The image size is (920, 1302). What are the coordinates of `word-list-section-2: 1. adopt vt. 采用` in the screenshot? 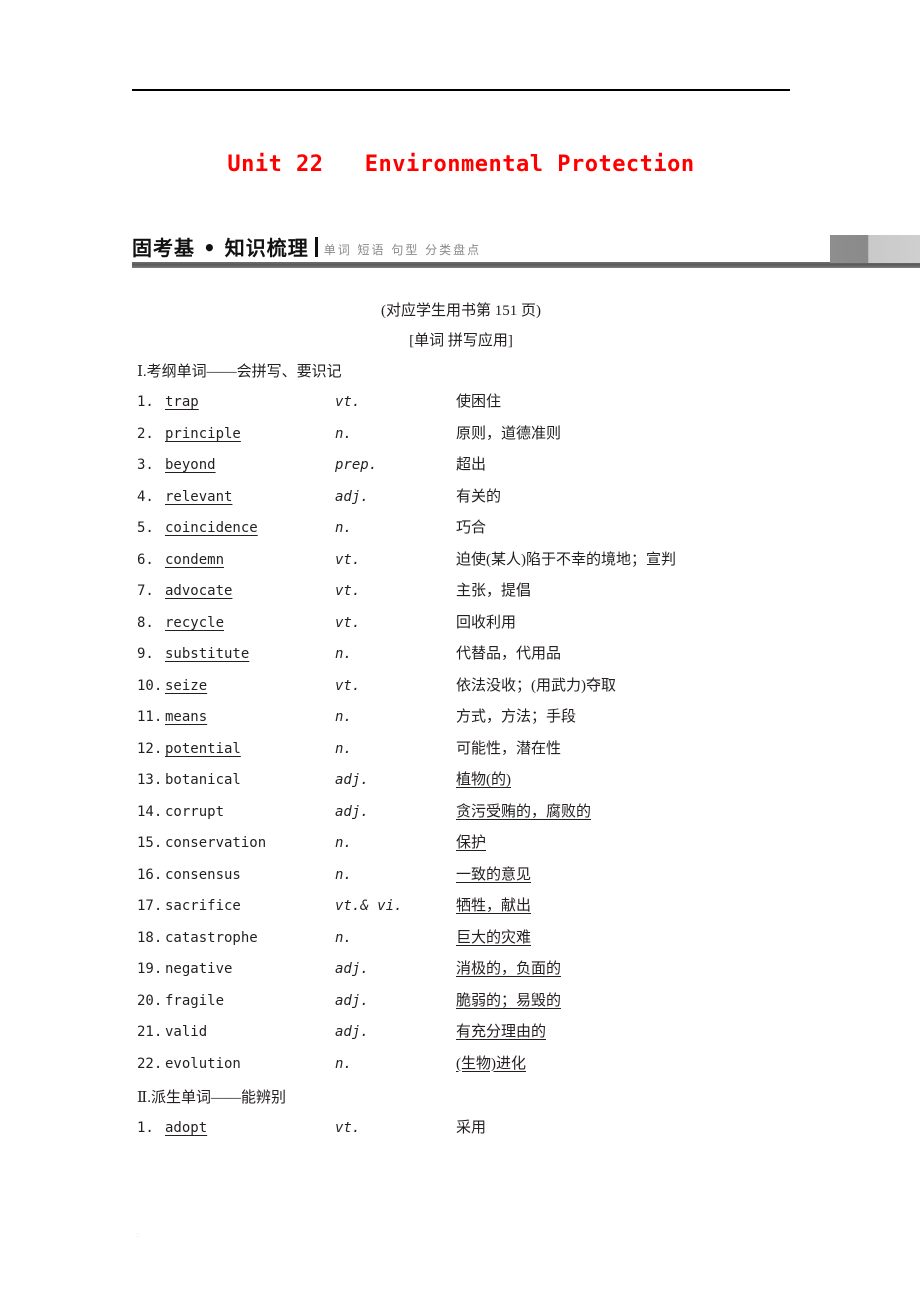 It's located at (467, 1134).